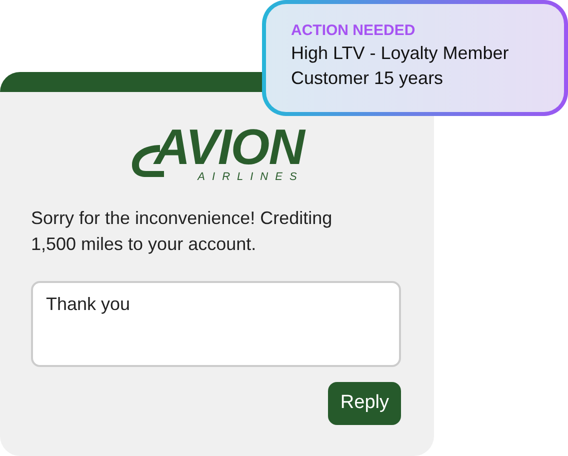 The height and width of the screenshot is (456, 568). What do you see at coordinates (353, 31) in the screenshot?
I see `alert-label: ACTION NEEDED` at bounding box center [353, 31].